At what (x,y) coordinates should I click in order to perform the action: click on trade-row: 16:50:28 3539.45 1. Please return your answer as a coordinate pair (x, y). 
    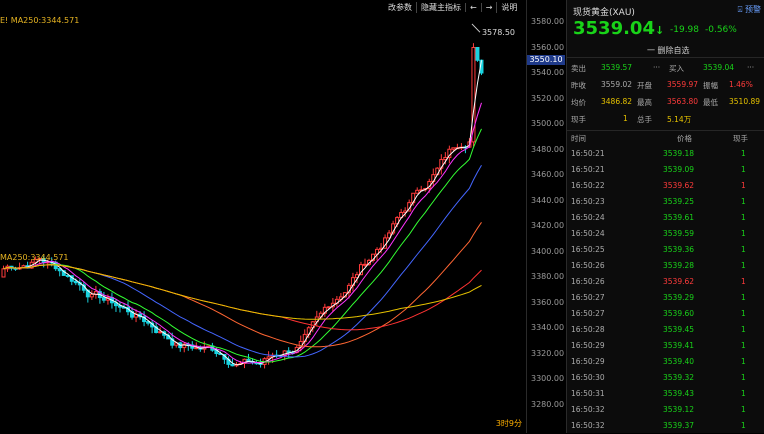
    Looking at the image, I should click on (665, 330).